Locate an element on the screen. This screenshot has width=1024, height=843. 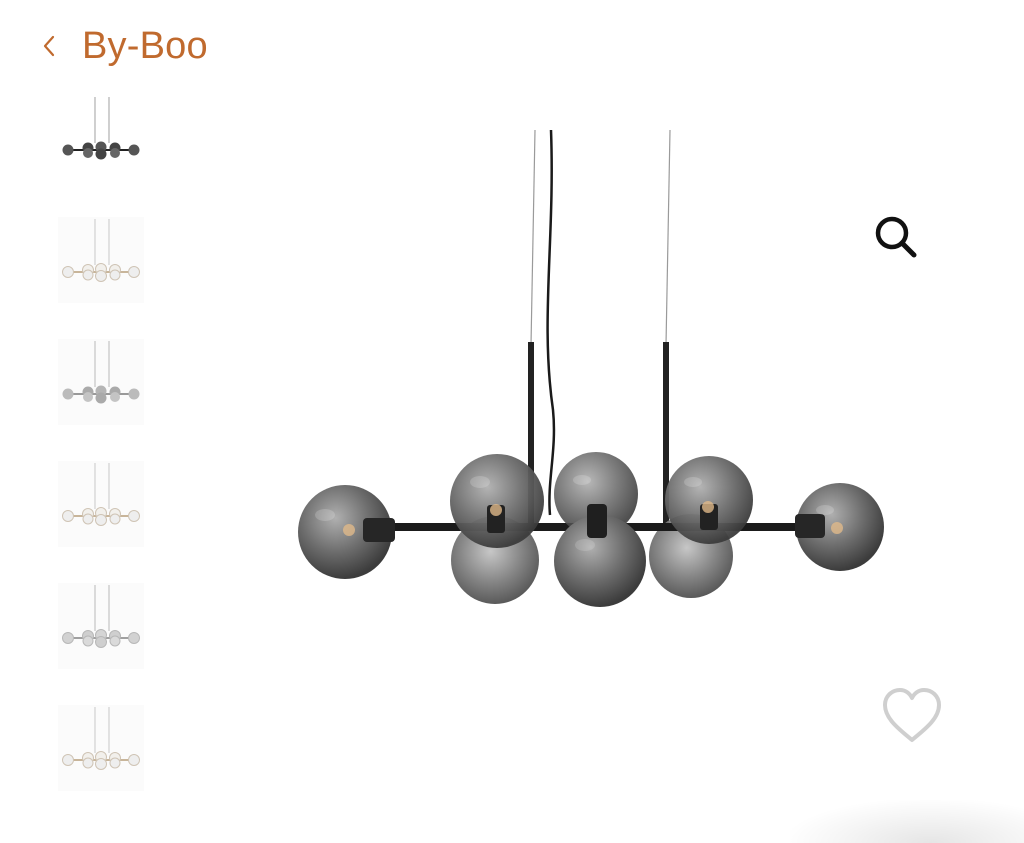
back-button is located at coordinates (54, 46).